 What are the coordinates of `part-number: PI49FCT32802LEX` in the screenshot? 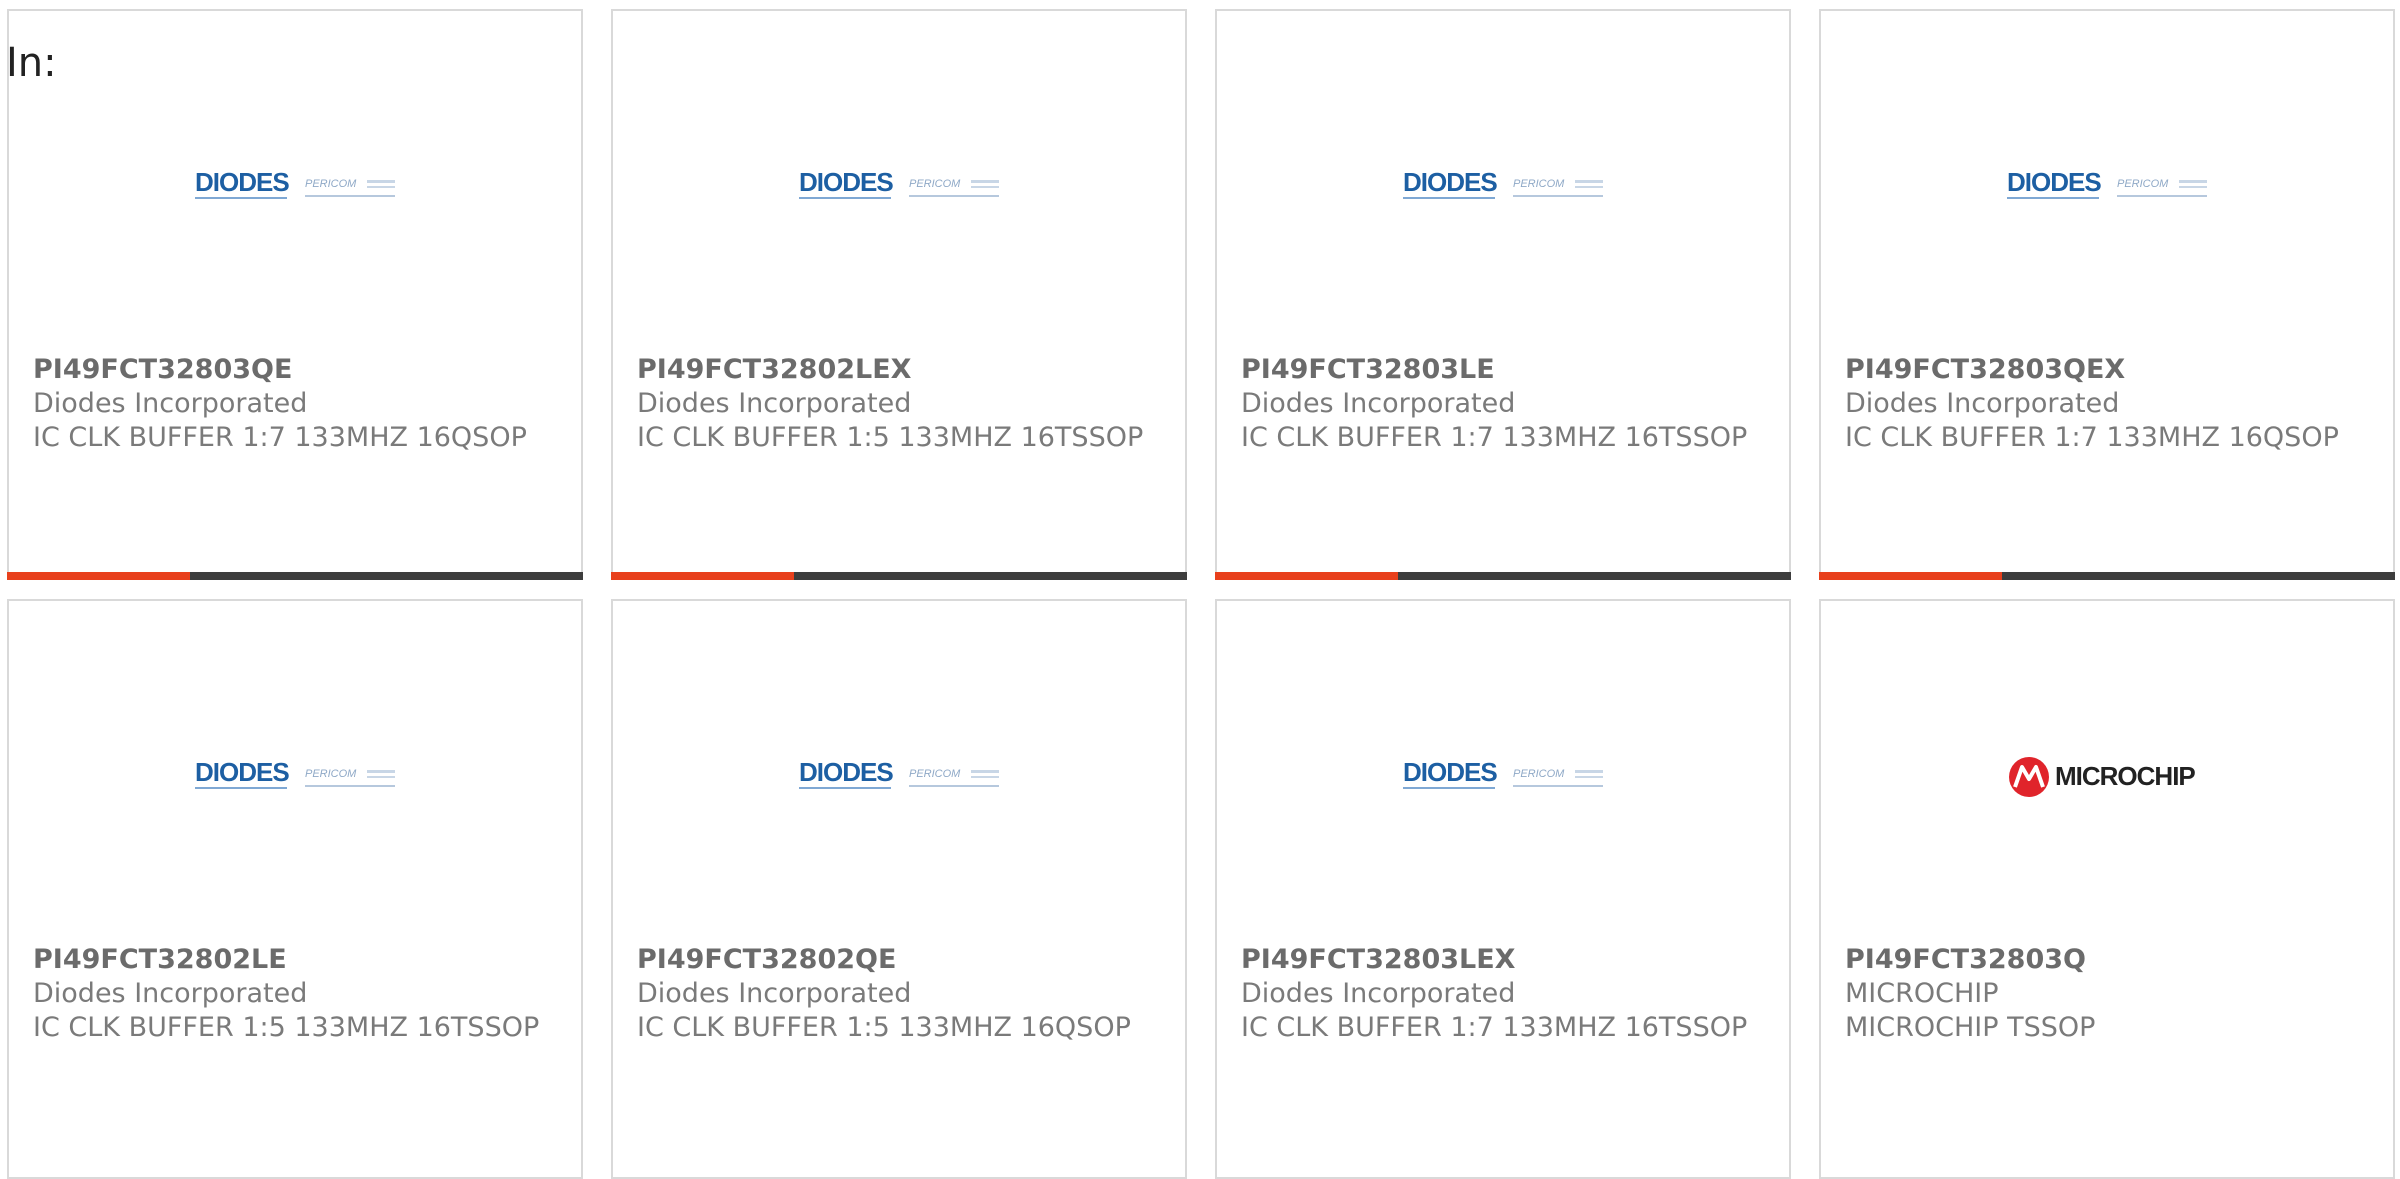 It's located at (897, 370).